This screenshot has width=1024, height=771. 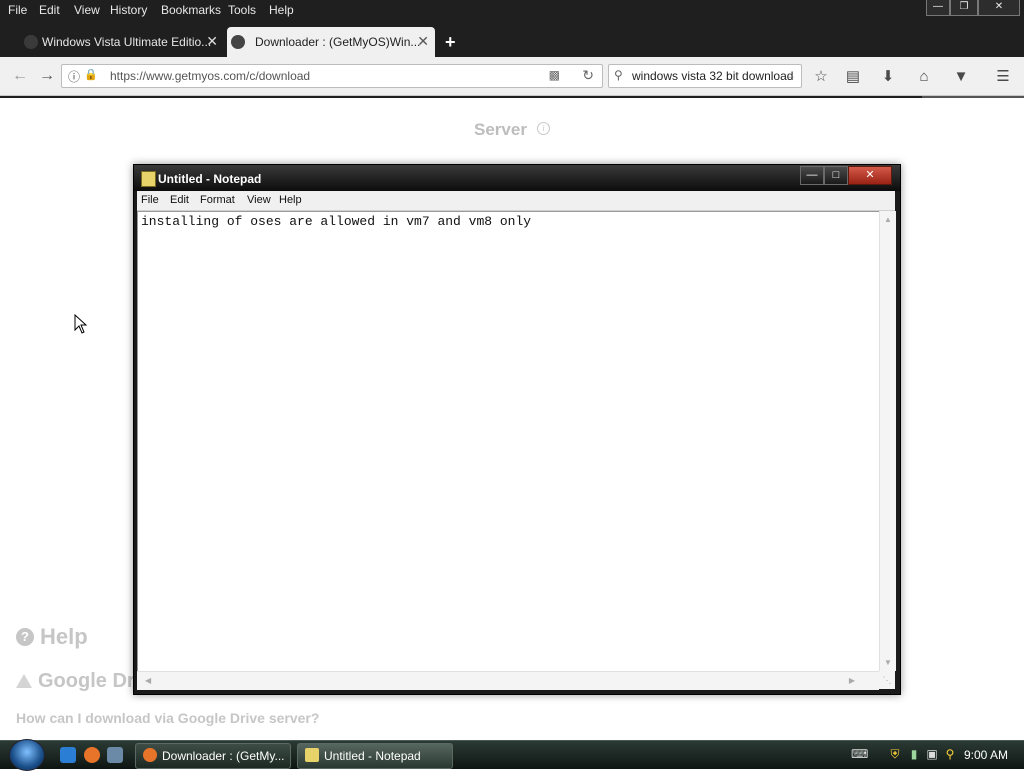 What do you see at coordinates (290, 200) in the screenshot?
I see `notepad-menu-help: Help` at bounding box center [290, 200].